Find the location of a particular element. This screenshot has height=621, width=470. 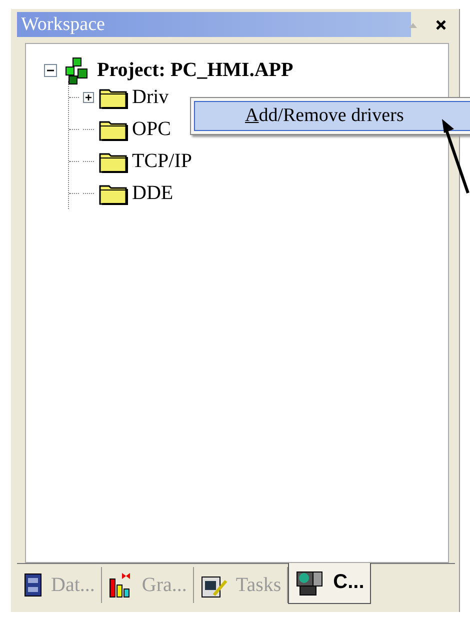

tree-item: DDE is located at coordinates (153, 193).